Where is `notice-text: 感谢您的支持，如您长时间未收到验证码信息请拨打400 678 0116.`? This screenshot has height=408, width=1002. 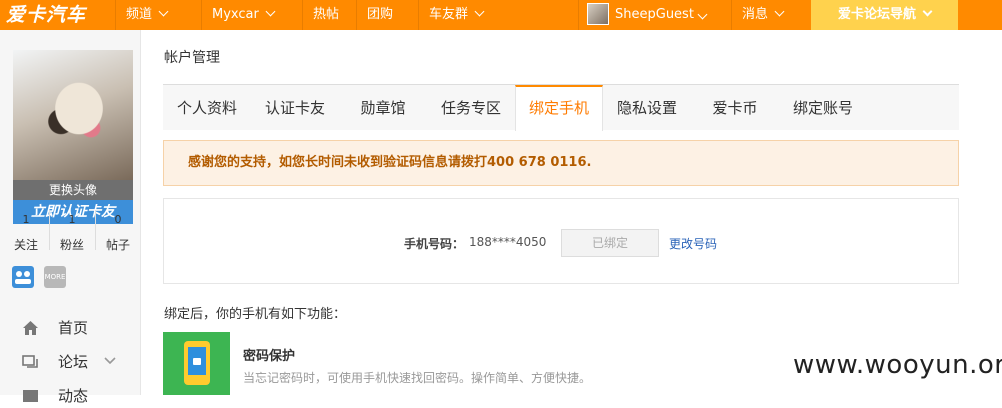 notice-text: 感谢您的支持，如您长时间未收到验证码信息请拨打400 678 0116. is located at coordinates (390, 162).